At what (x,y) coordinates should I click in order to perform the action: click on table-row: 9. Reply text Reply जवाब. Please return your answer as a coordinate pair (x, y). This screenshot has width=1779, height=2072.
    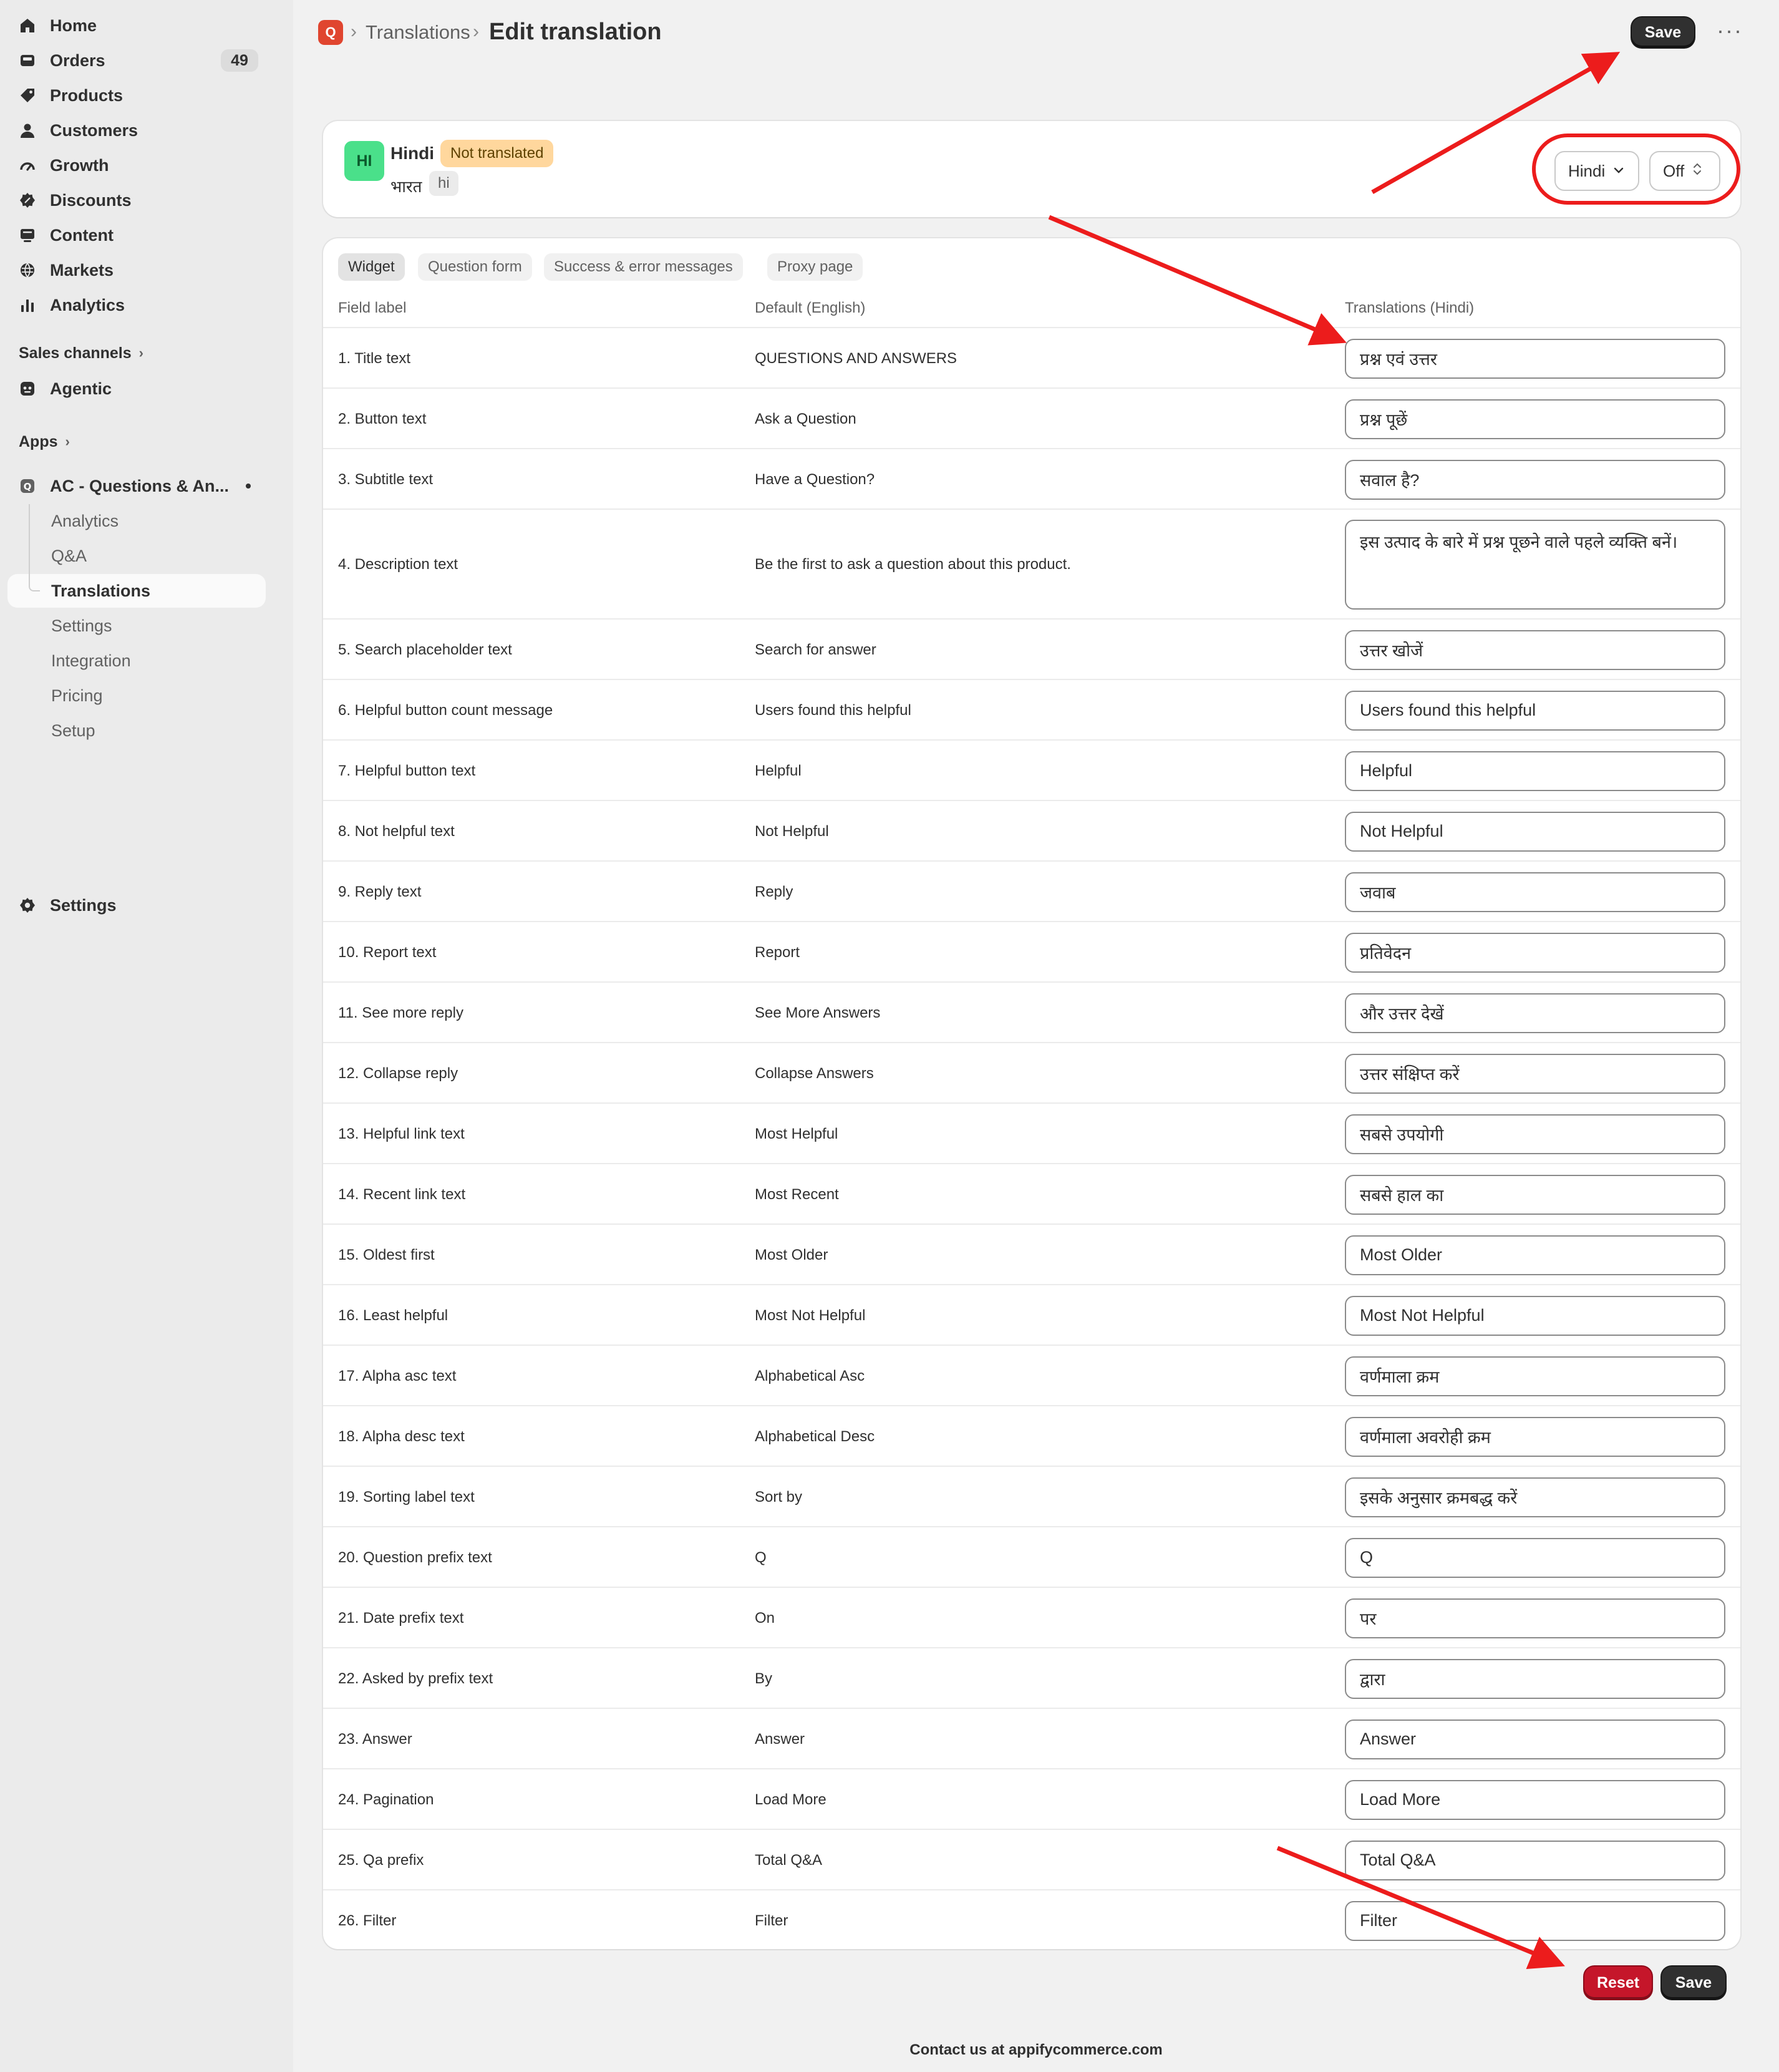
    Looking at the image, I should click on (1031, 891).